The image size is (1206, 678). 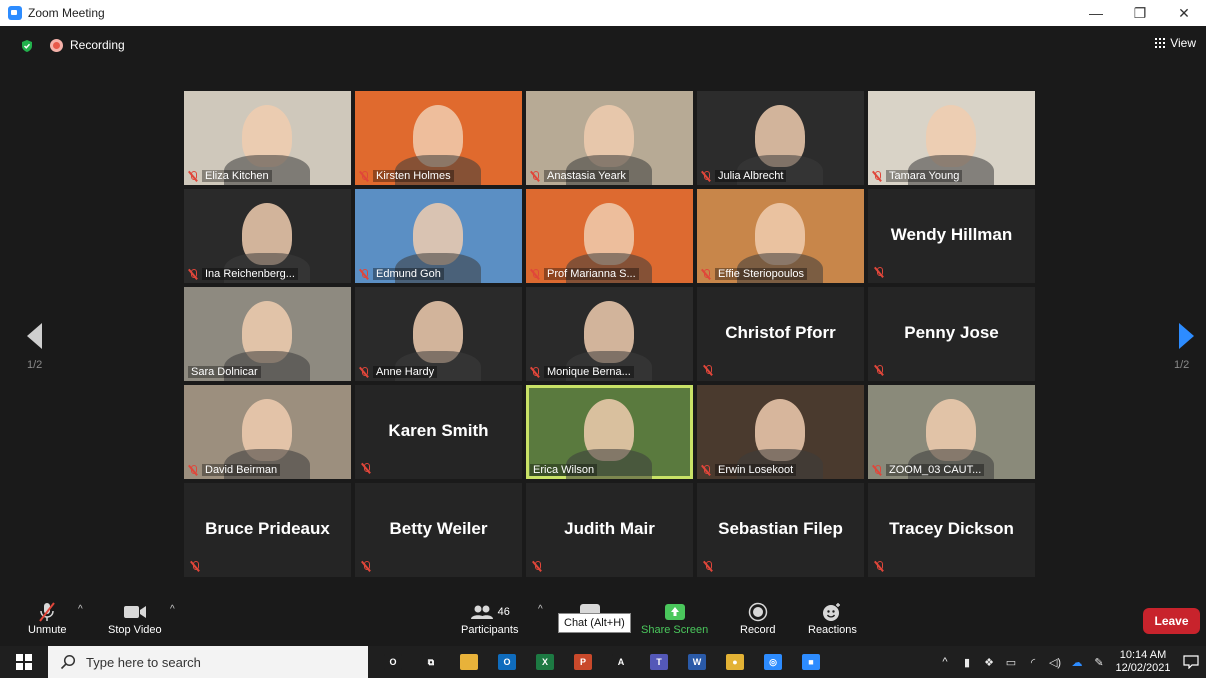 I want to click on participant-name: Wendy Hillman, so click(x=951, y=234).